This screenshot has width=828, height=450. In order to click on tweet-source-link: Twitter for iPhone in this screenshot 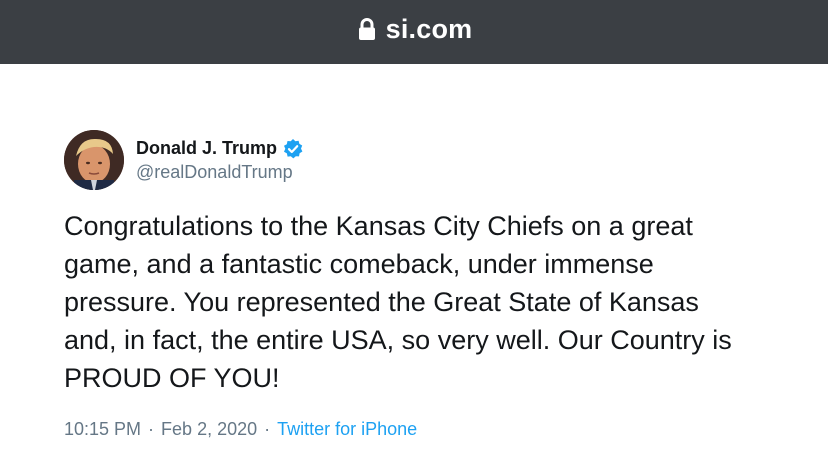, I will do `click(347, 429)`.